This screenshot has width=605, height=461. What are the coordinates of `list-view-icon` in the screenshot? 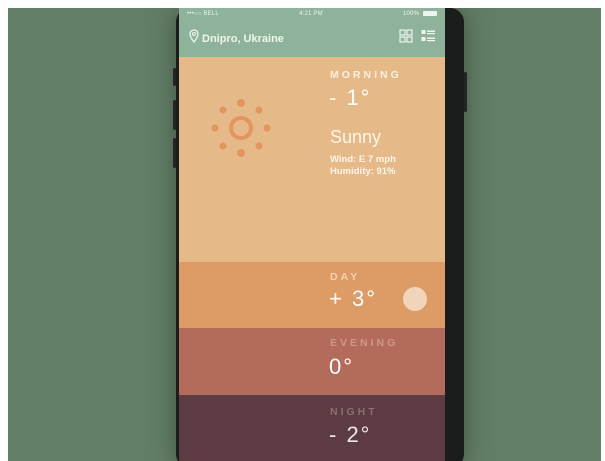 It's located at (428, 38).